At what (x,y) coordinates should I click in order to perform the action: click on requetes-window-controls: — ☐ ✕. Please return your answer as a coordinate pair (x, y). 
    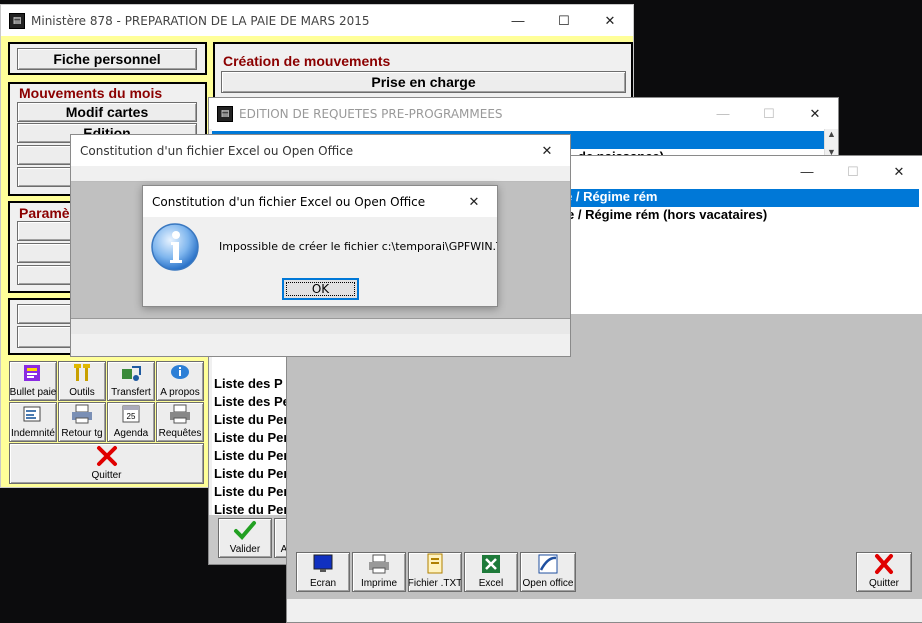
    Looking at the image, I should click on (769, 113).